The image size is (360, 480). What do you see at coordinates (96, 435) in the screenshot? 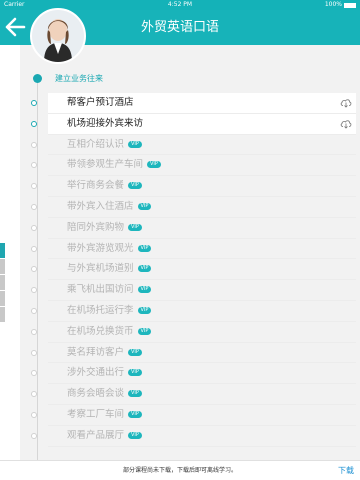
I see `lesson-title: 观看产品展厅` at bounding box center [96, 435].